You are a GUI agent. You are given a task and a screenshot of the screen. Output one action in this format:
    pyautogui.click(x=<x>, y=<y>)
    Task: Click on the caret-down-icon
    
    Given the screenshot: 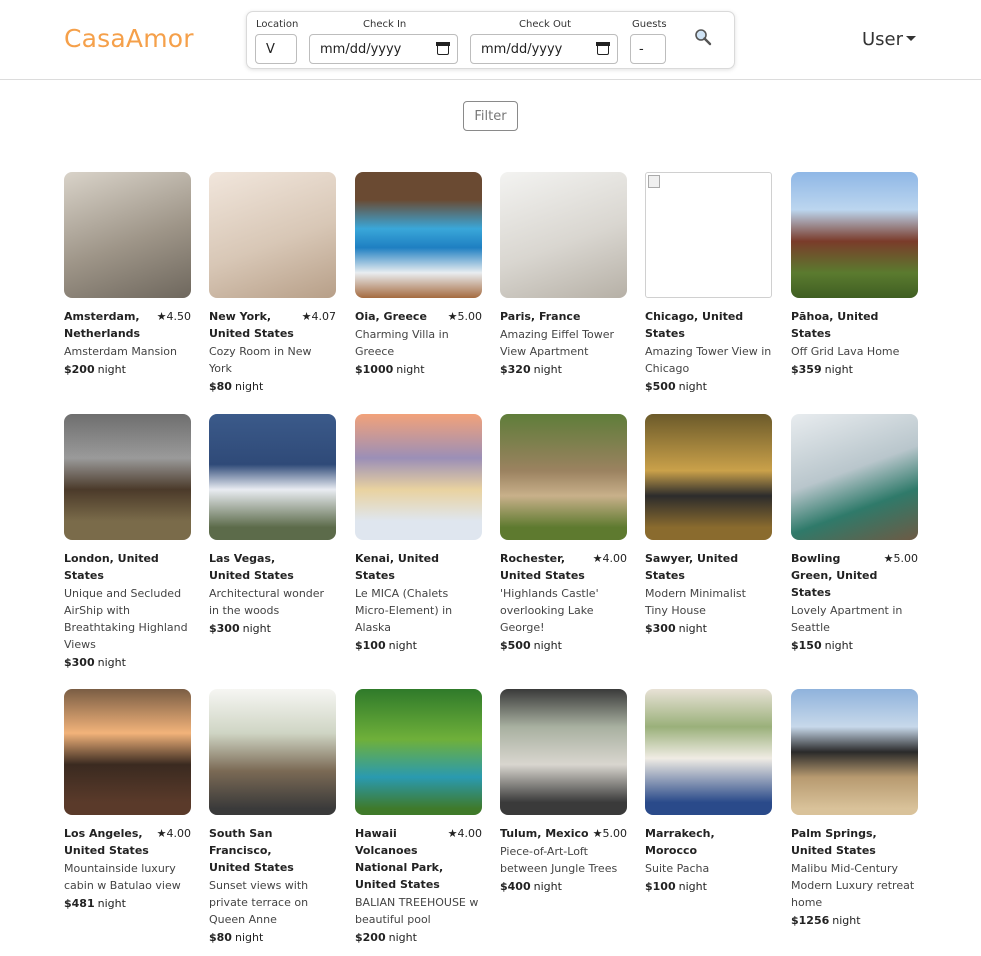 What is the action you would take?
    pyautogui.click(x=911, y=38)
    